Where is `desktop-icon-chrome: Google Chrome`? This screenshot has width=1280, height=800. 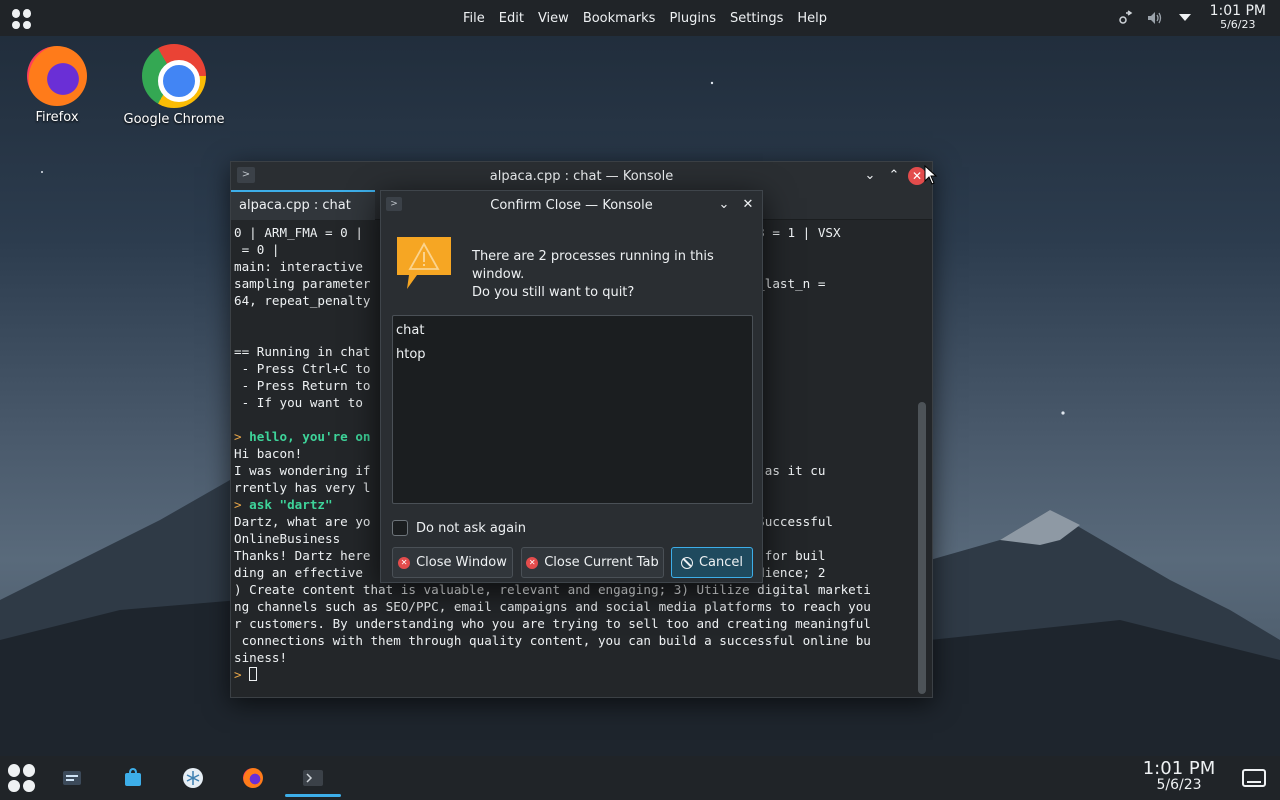 desktop-icon-chrome: Google Chrome is located at coordinates (174, 85).